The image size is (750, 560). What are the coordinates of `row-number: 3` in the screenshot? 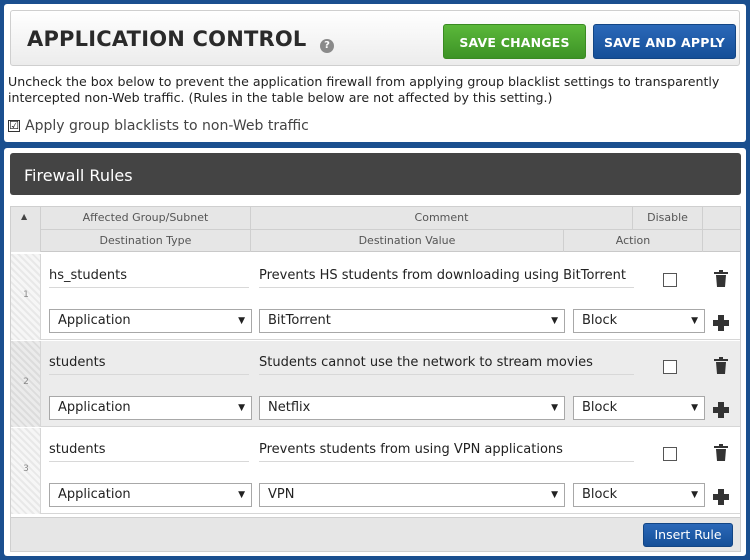 It's located at (26, 471).